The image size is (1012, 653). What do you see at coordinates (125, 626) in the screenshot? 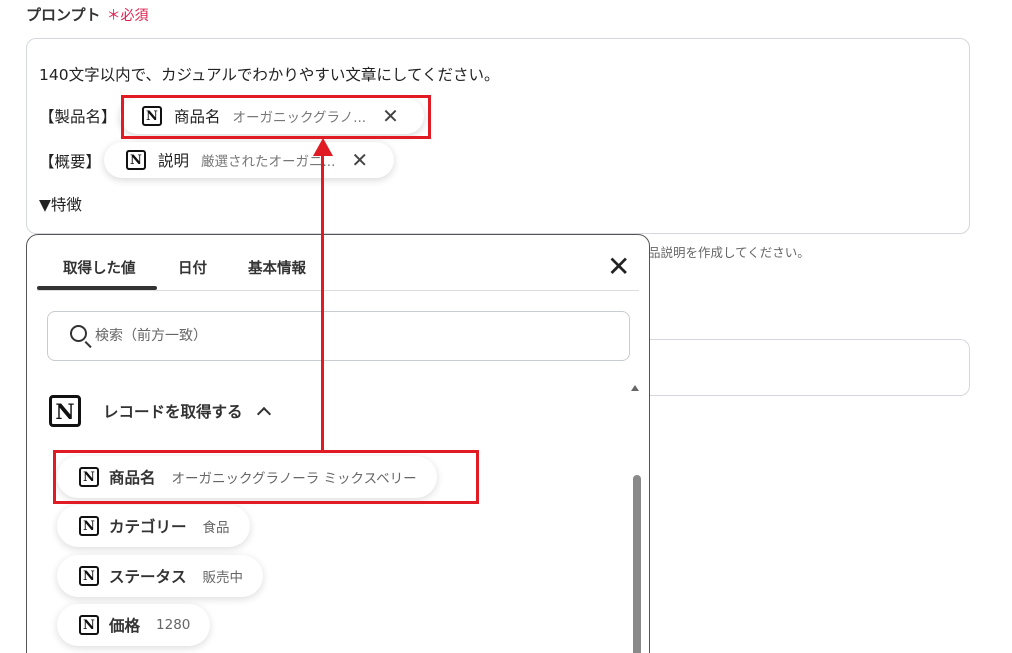
I see `item-name: 価格` at bounding box center [125, 626].